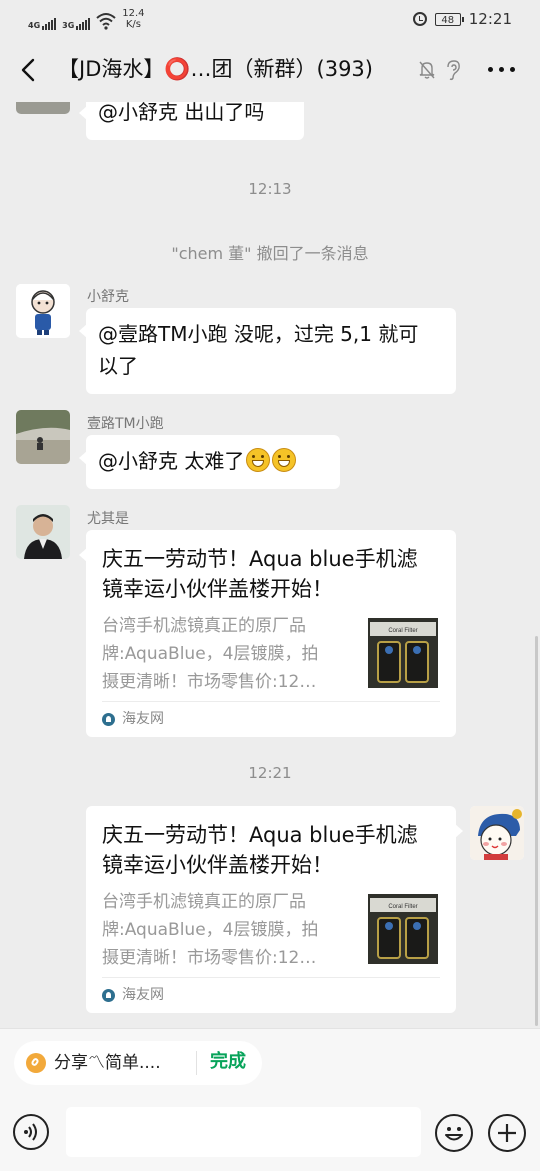 Image resolution: width=540 pixels, height=1171 pixels. Describe the element at coordinates (490, 19) in the screenshot. I see `status-time: 12:21` at that location.